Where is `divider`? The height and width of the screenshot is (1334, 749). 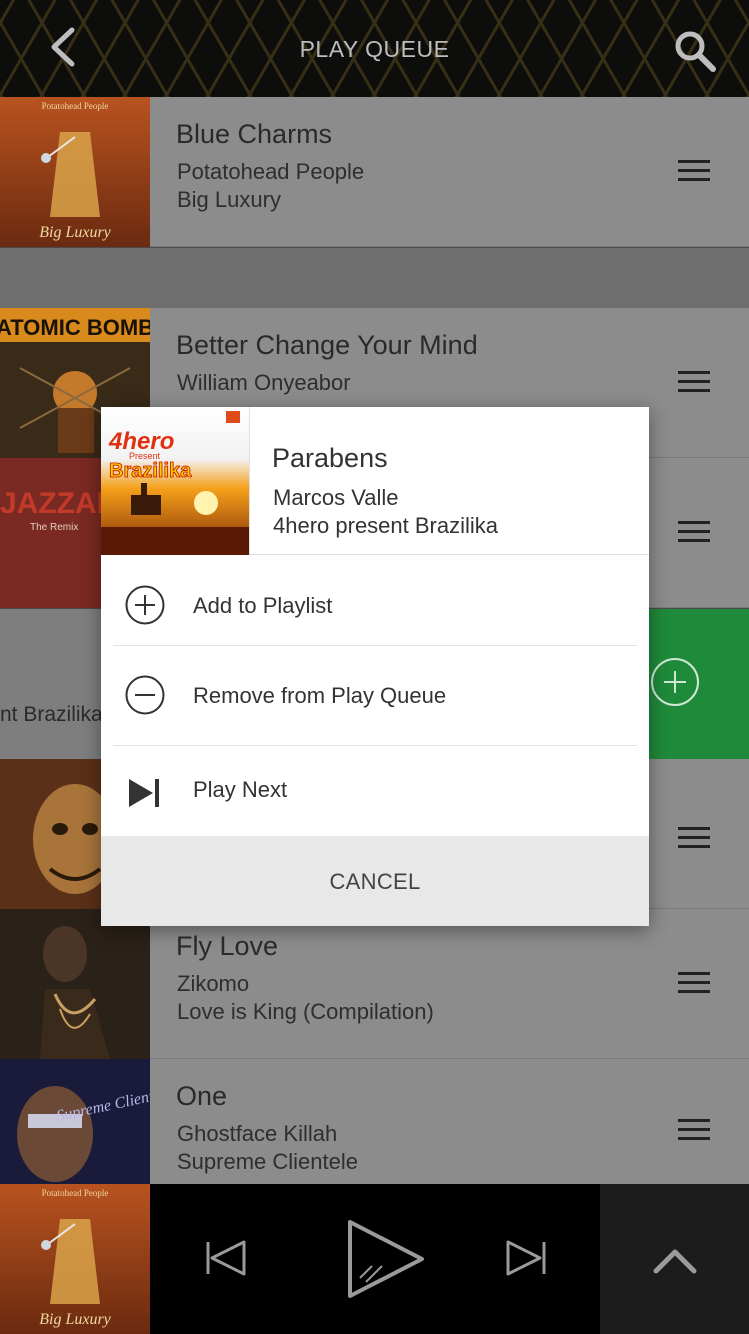 divider is located at coordinates (249, 481).